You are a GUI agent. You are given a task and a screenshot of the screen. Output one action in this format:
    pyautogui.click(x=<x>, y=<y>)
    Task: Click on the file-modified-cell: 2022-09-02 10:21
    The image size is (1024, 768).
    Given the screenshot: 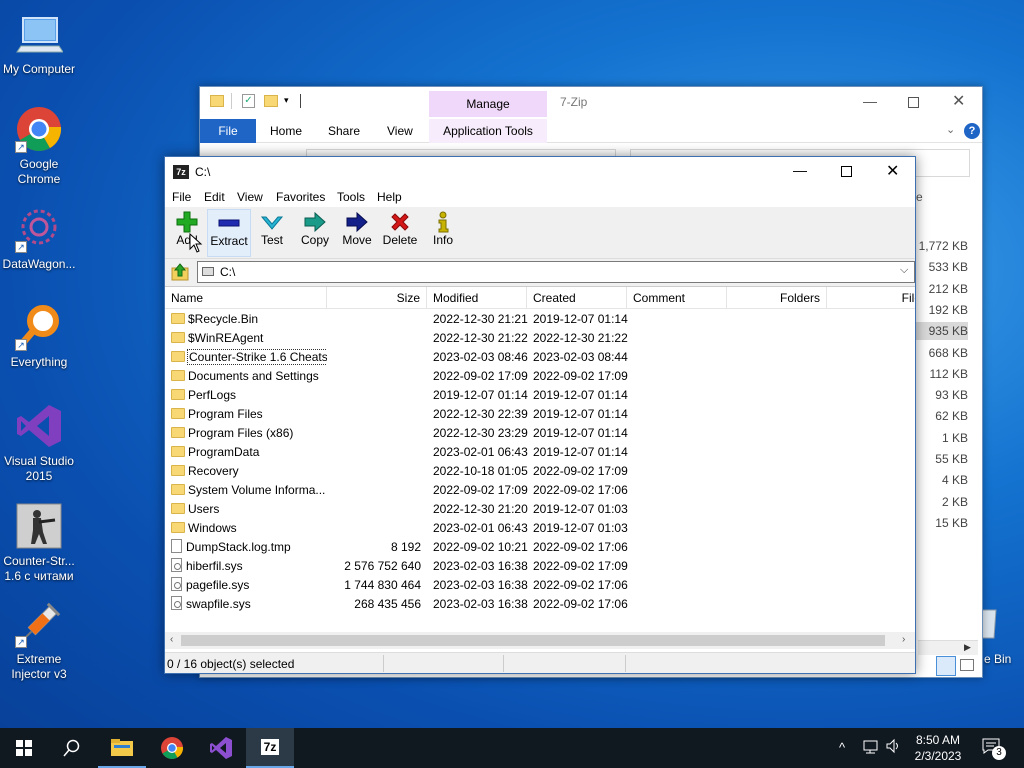 What is the action you would take?
    pyautogui.click(x=480, y=547)
    